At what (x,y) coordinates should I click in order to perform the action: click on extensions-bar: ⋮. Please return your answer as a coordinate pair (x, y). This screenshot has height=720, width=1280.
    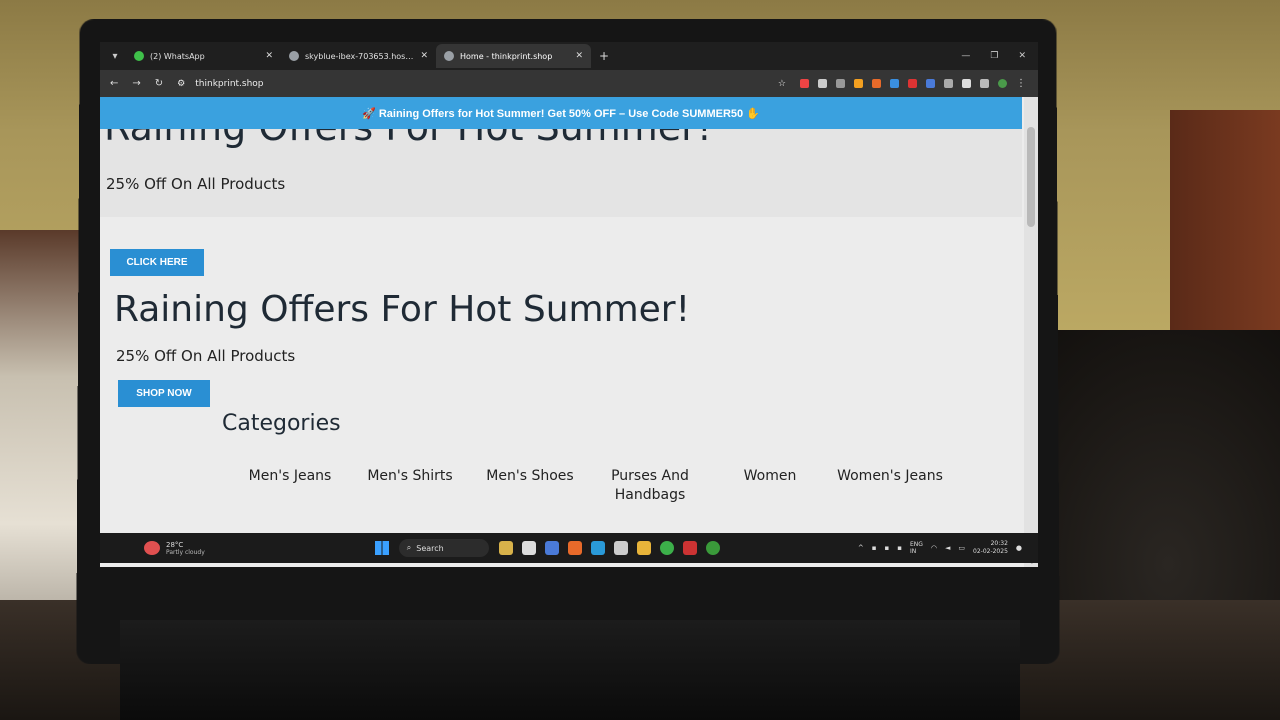
    Looking at the image, I should click on (919, 83).